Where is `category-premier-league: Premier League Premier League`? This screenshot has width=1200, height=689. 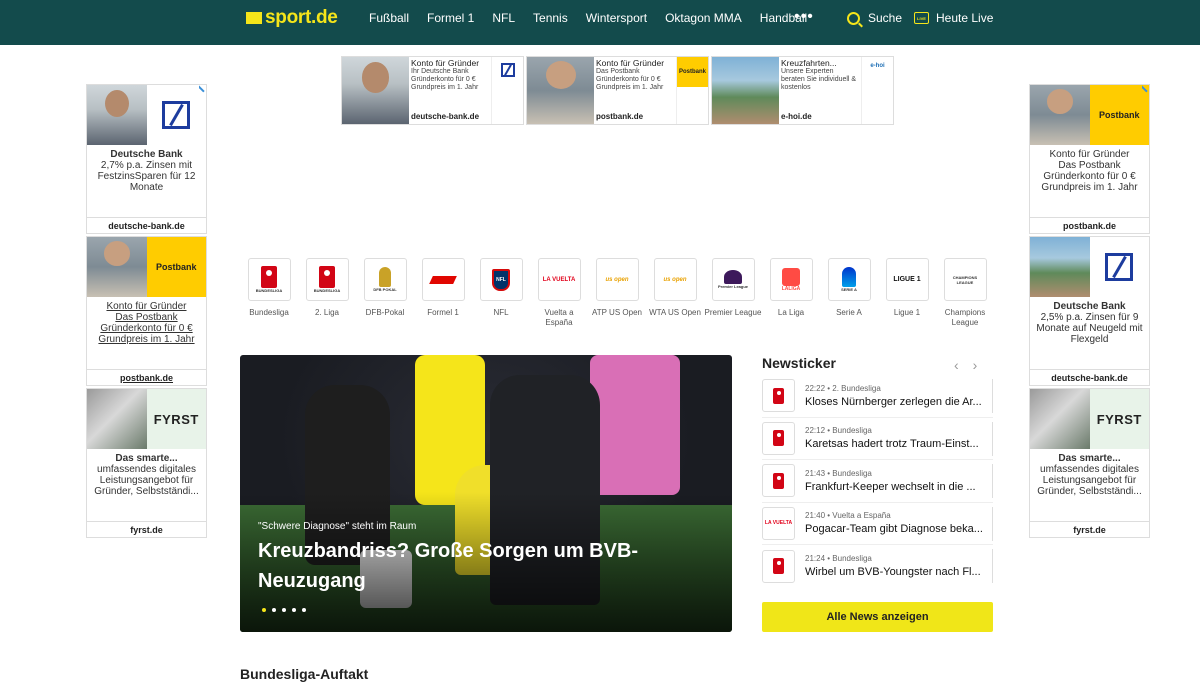 category-premier-league: Premier League Premier League is located at coordinates (733, 293).